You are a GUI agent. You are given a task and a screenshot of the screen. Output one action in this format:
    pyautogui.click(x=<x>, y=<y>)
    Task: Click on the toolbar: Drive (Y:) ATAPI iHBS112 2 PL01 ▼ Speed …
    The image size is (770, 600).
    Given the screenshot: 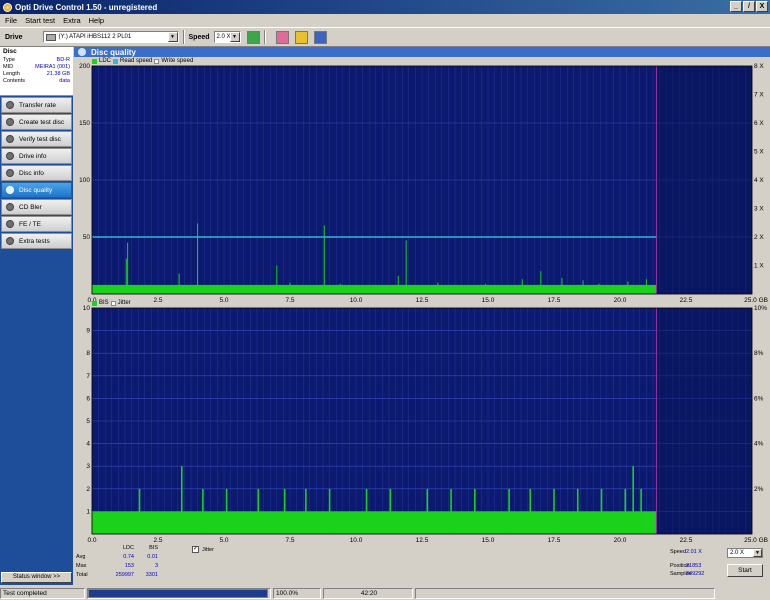 What is the action you would take?
    pyautogui.click(x=385, y=37)
    